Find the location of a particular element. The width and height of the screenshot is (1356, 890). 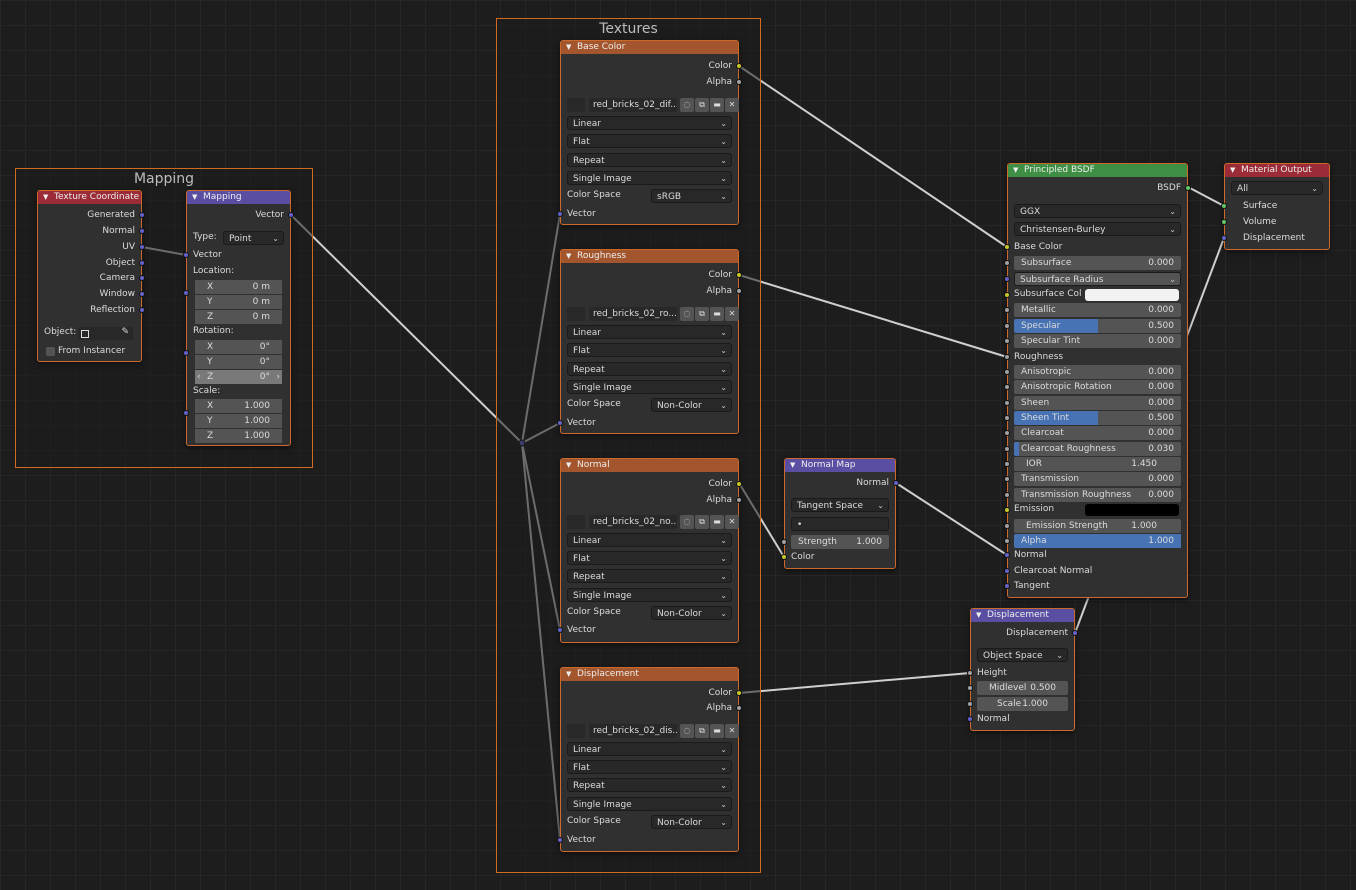

scale-field: Scale 1.000 is located at coordinates (1022, 704).